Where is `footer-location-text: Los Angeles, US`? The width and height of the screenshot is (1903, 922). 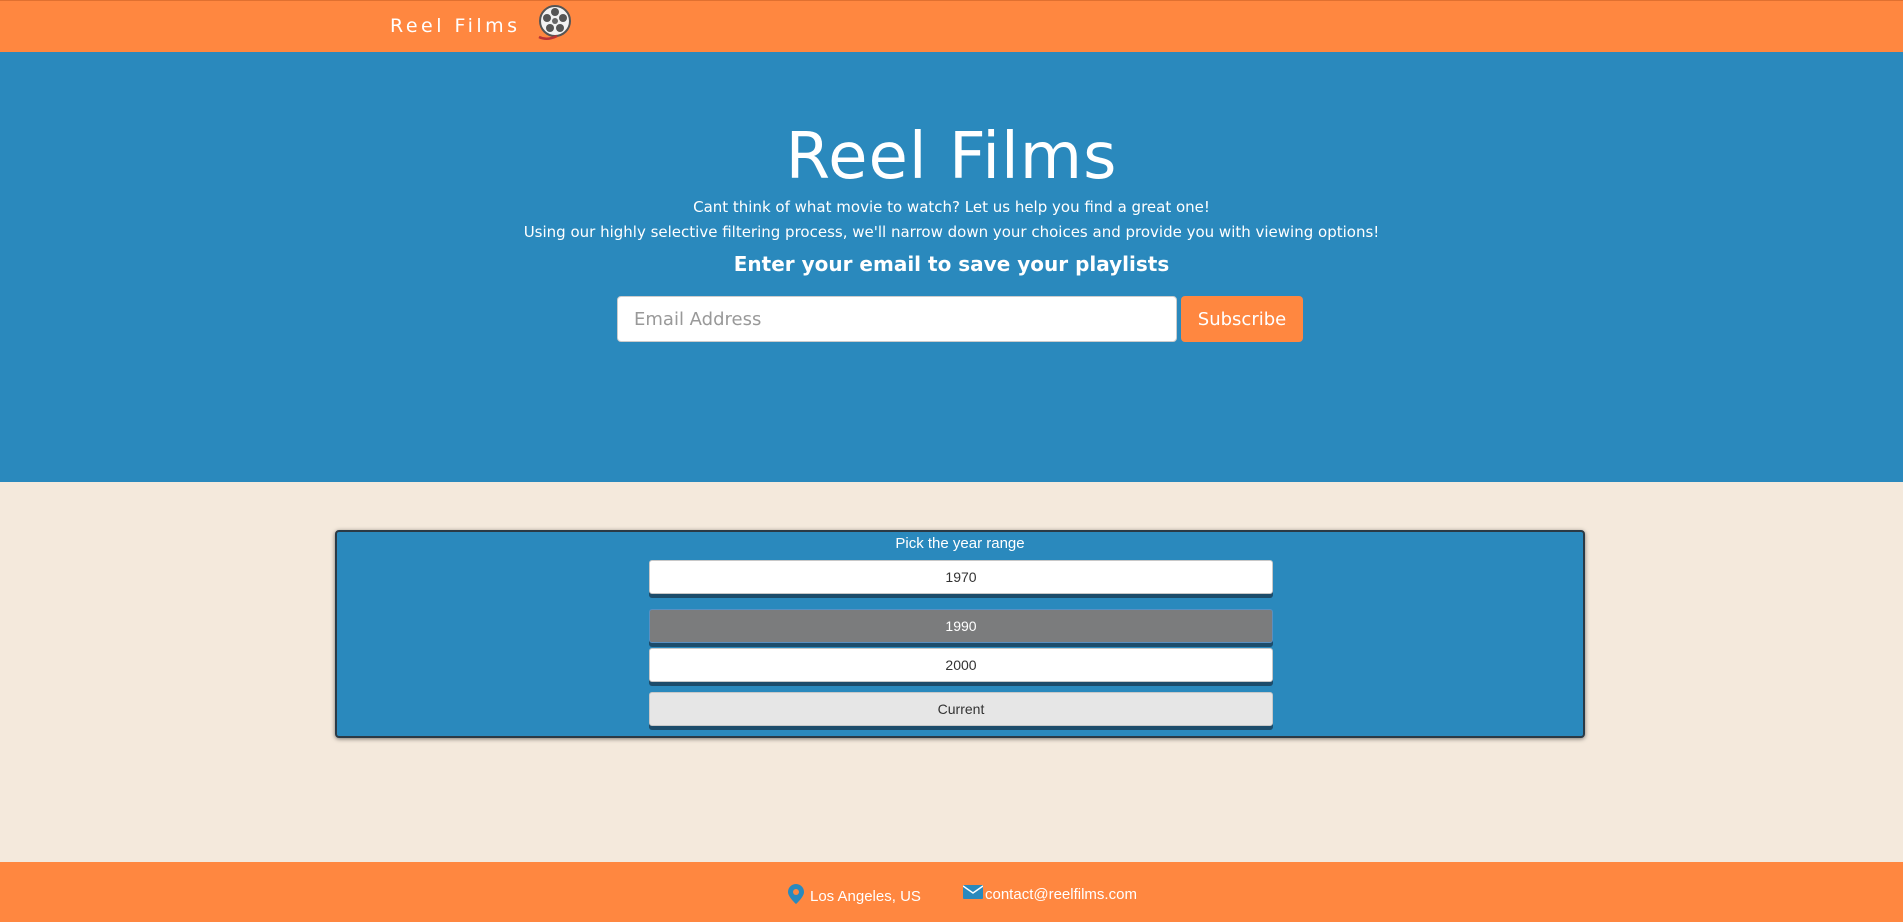 footer-location-text: Los Angeles, US is located at coordinates (865, 896).